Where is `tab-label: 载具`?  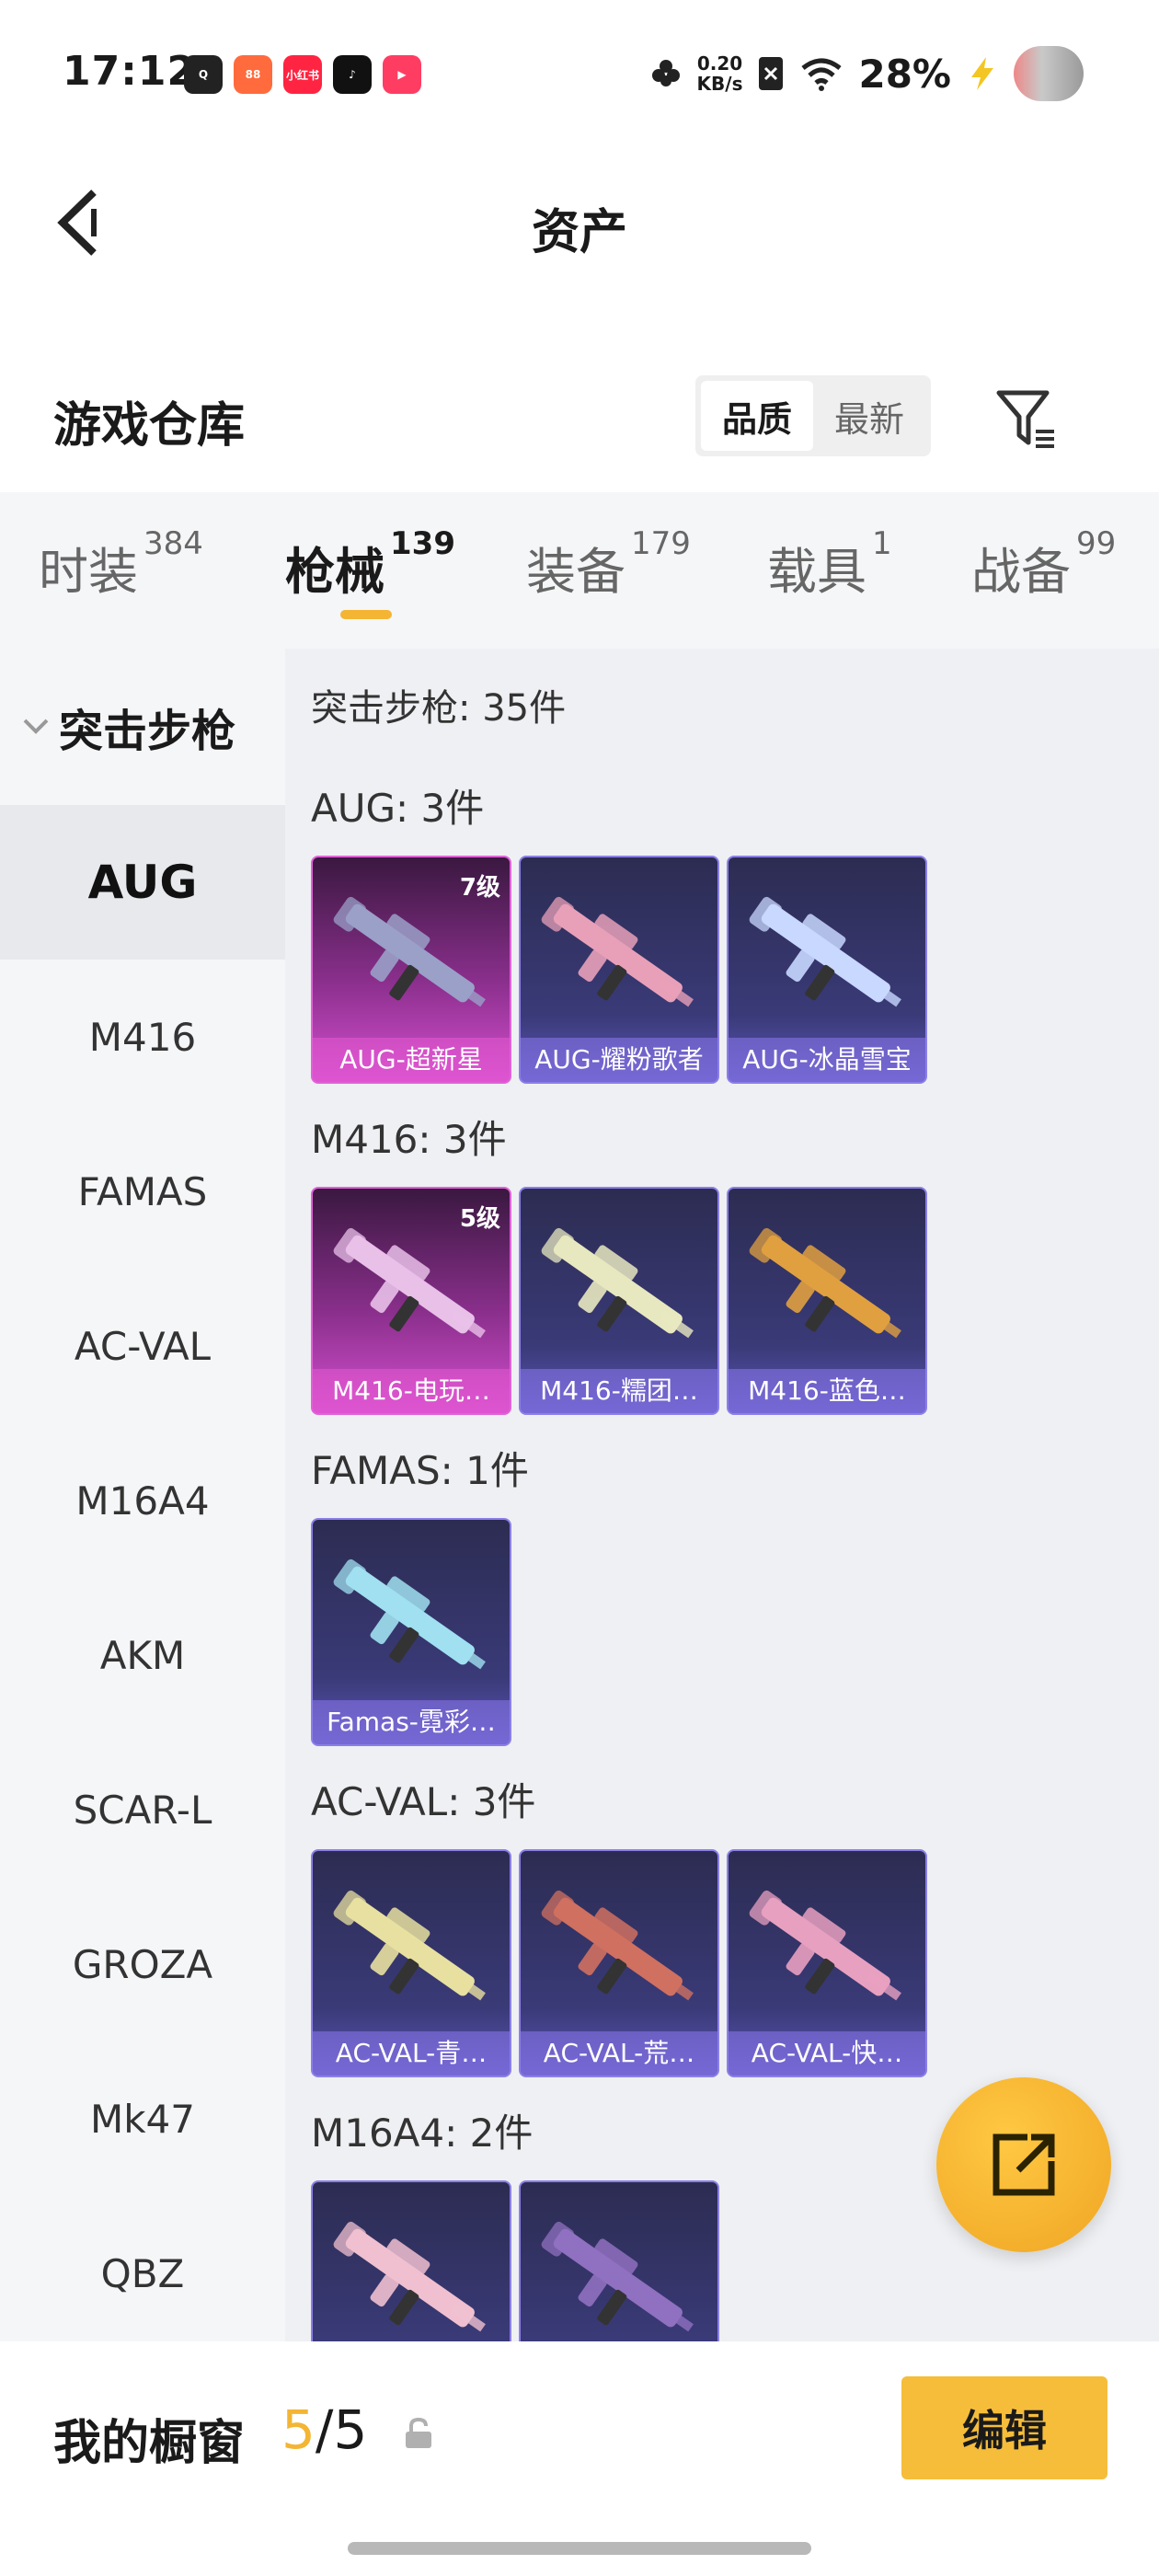
tab-label: 载具 is located at coordinates (816, 572).